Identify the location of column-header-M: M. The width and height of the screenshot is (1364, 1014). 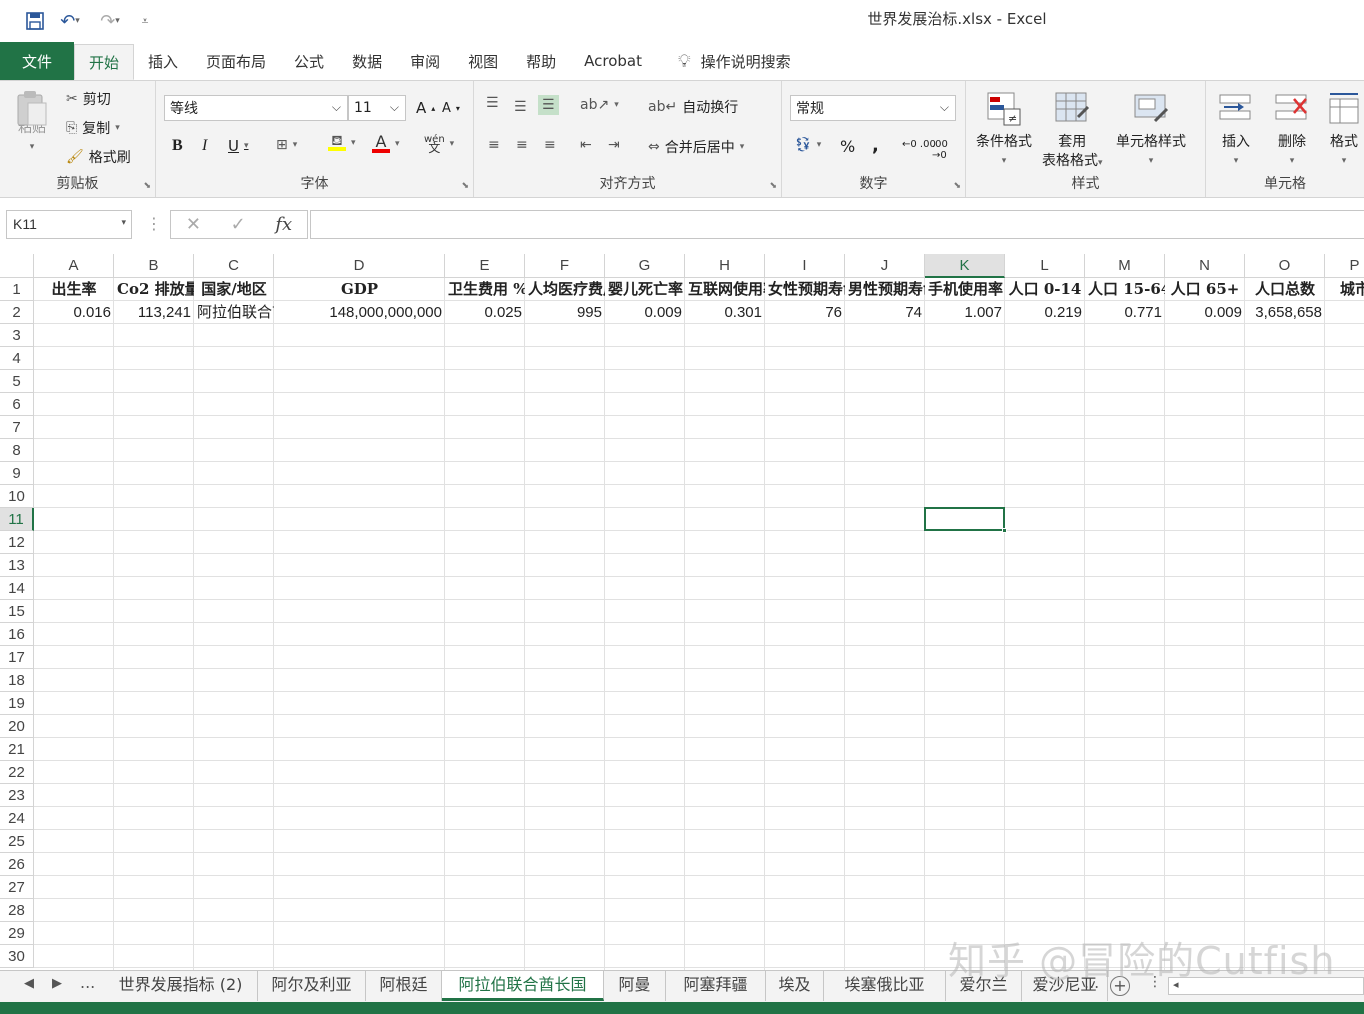
(1125, 266).